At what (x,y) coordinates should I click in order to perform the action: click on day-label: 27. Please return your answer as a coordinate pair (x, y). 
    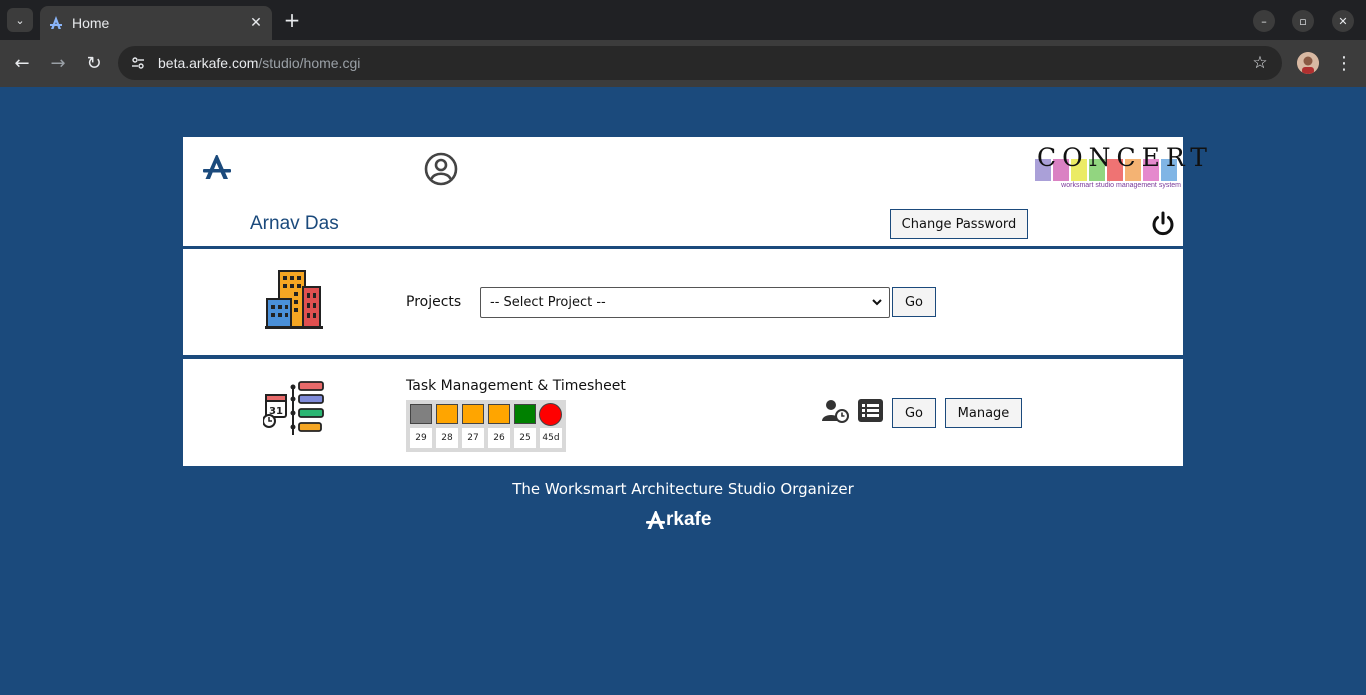
    Looking at the image, I should click on (473, 438).